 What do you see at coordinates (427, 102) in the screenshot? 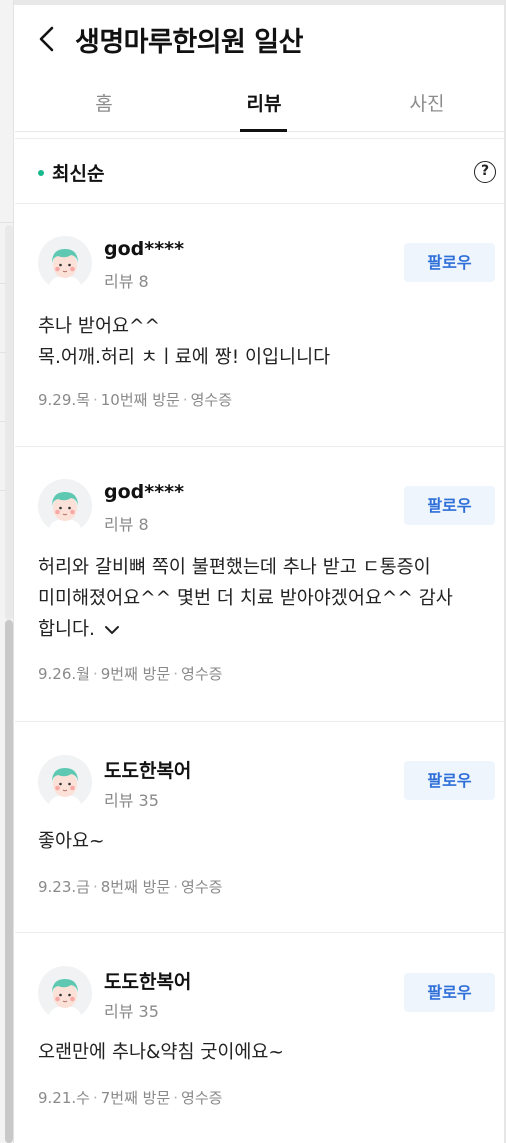
I see `tab-photos: 사진` at bounding box center [427, 102].